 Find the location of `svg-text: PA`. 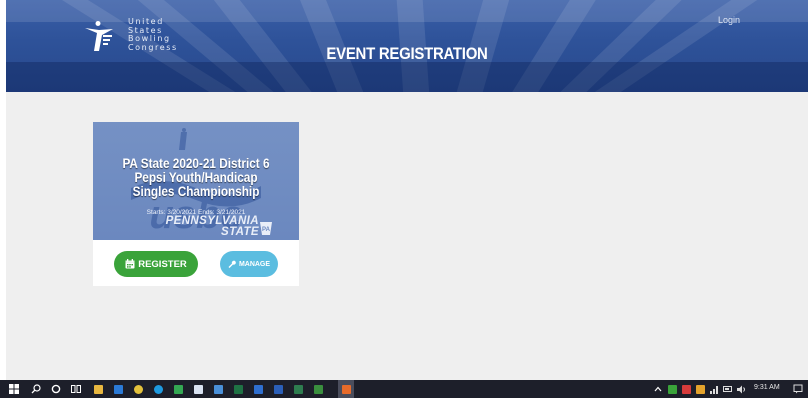

svg-text: PA is located at coordinates (266, 230).